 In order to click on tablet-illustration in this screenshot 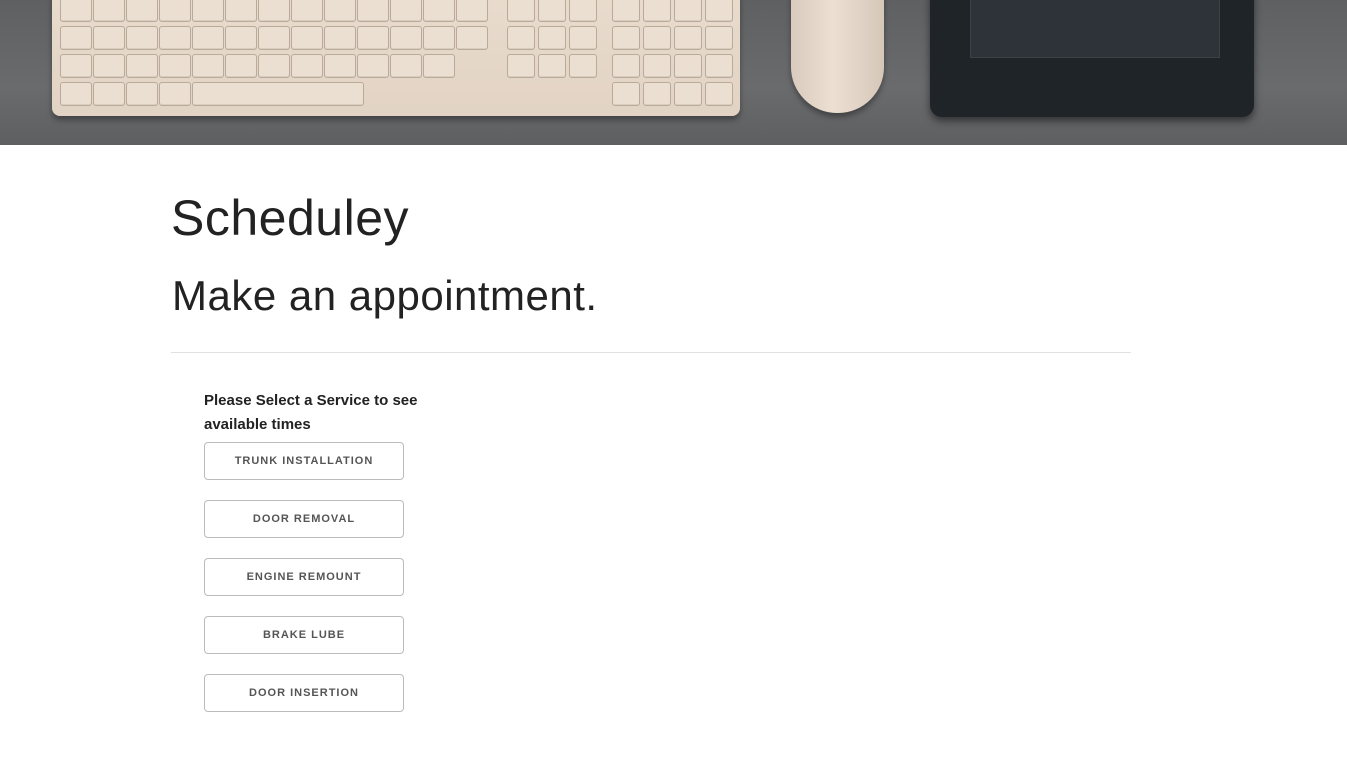, I will do `click(1092, 58)`.